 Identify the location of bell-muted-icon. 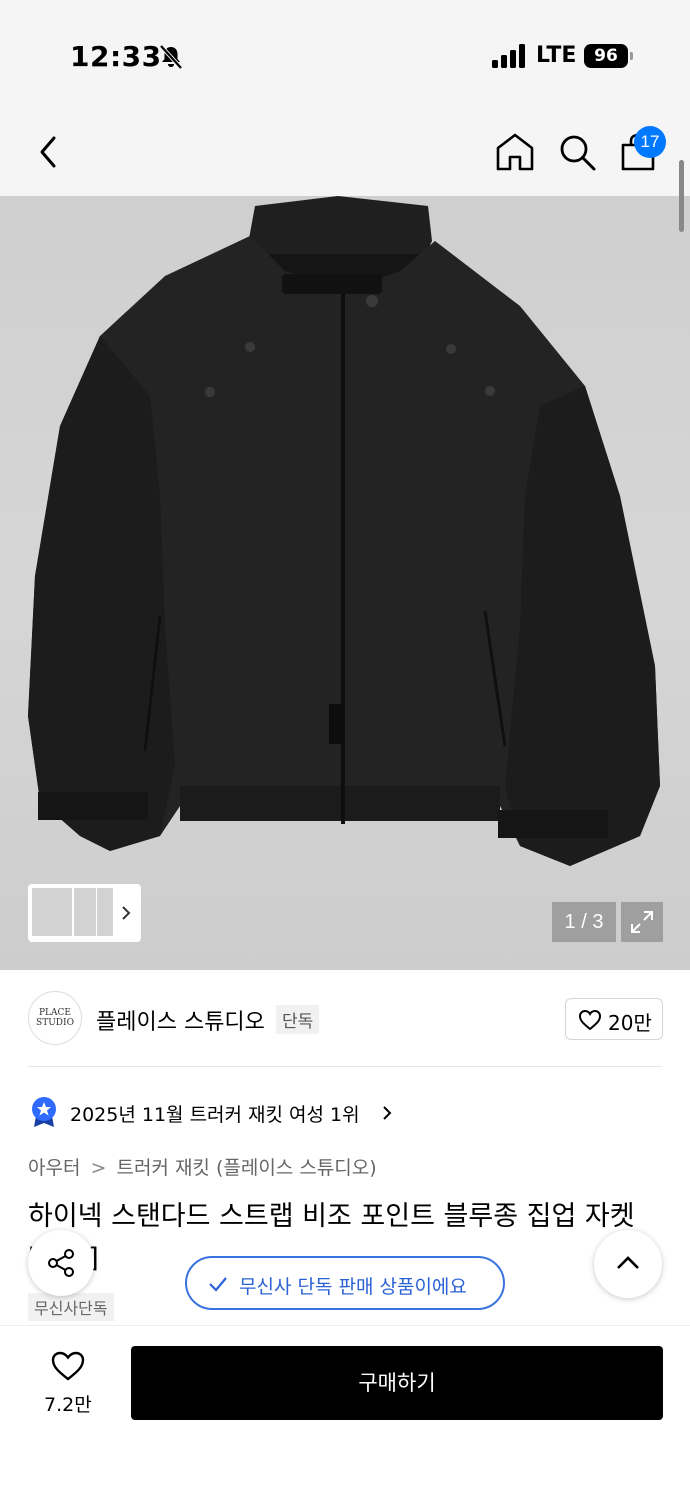
(171, 57).